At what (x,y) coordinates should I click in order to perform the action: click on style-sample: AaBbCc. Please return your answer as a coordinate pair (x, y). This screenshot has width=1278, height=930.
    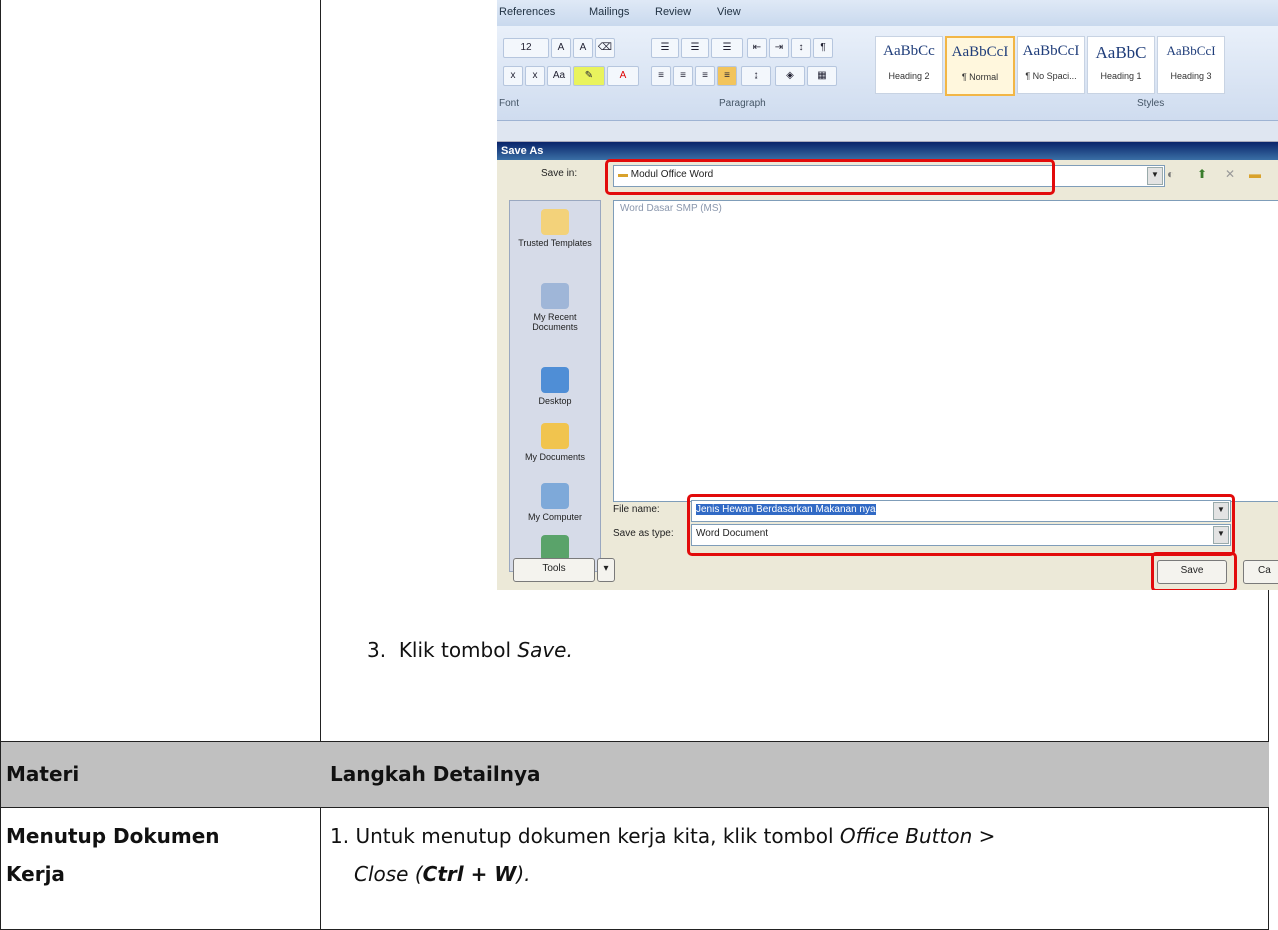
    Looking at the image, I should click on (909, 51).